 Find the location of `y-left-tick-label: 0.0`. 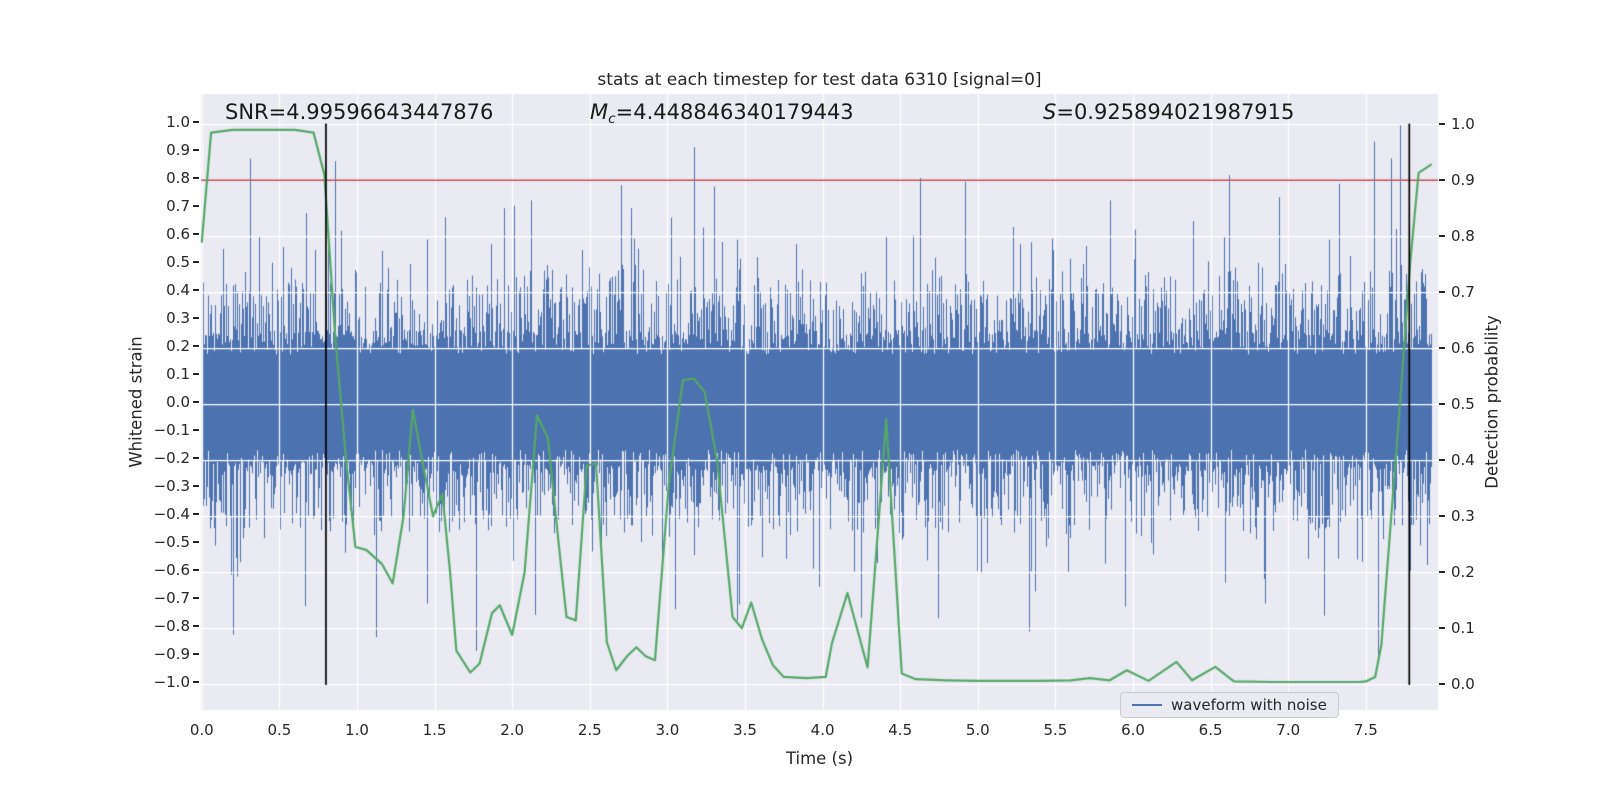

y-left-tick-label: 0.0 is located at coordinates (178, 402).